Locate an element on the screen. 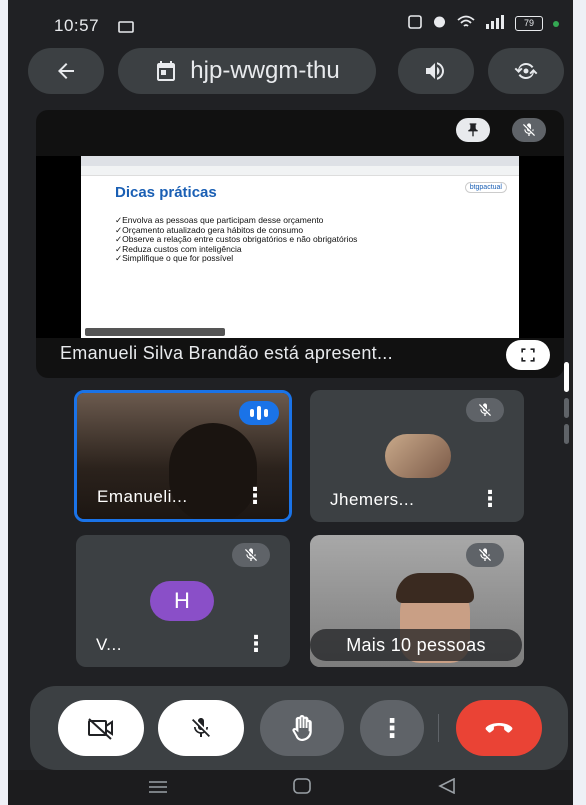 Image resolution: width=586 pixels, height=805 pixels. camera-off-icon is located at coordinates (100, 729).